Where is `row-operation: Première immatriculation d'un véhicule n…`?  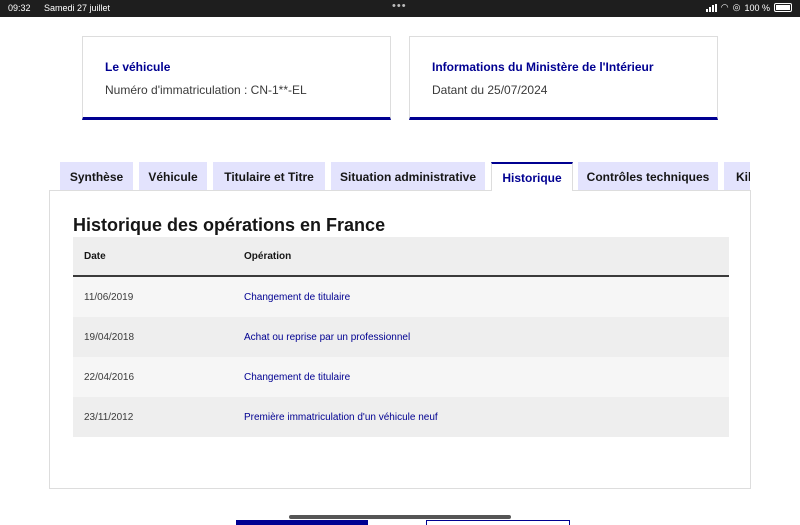 row-operation: Première immatriculation d'un véhicule n… is located at coordinates (341, 417).